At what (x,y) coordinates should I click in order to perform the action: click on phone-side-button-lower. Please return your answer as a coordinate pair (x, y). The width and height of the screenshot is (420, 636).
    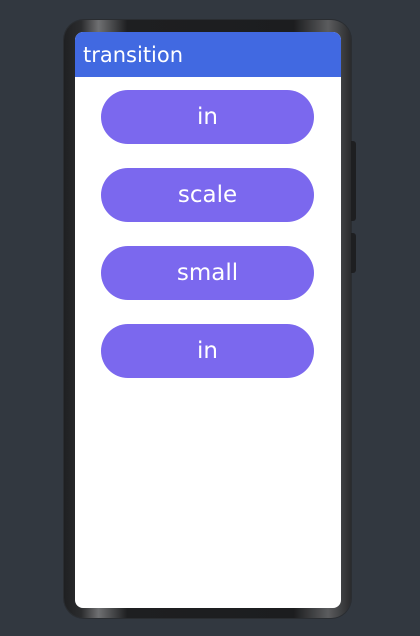
    Looking at the image, I should click on (353, 253).